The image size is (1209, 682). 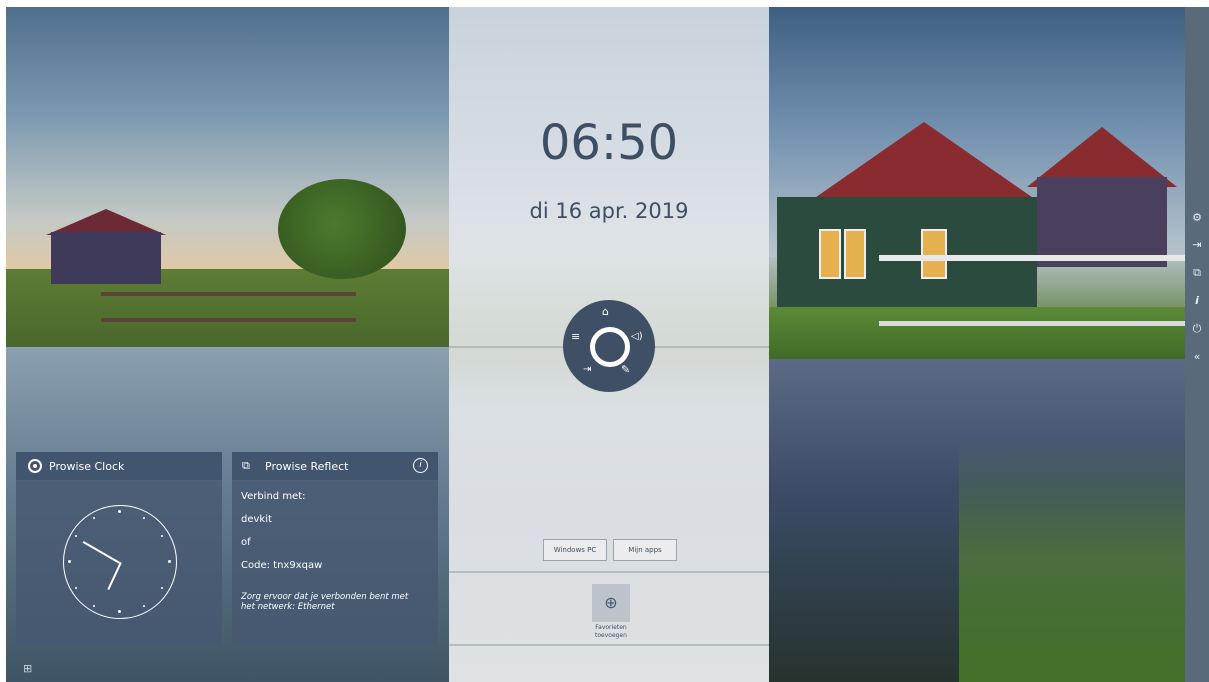 What do you see at coordinates (1072, 559) in the screenshot?
I see `reeds` at bounding box center [1072, 559].